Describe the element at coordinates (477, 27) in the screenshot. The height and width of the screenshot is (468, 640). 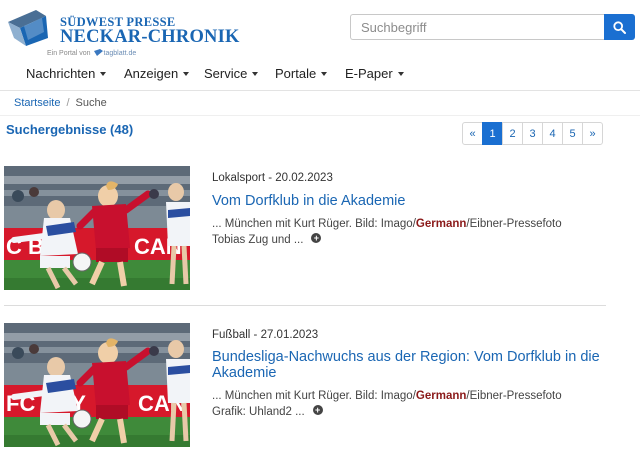
I see `search-input` at that location.